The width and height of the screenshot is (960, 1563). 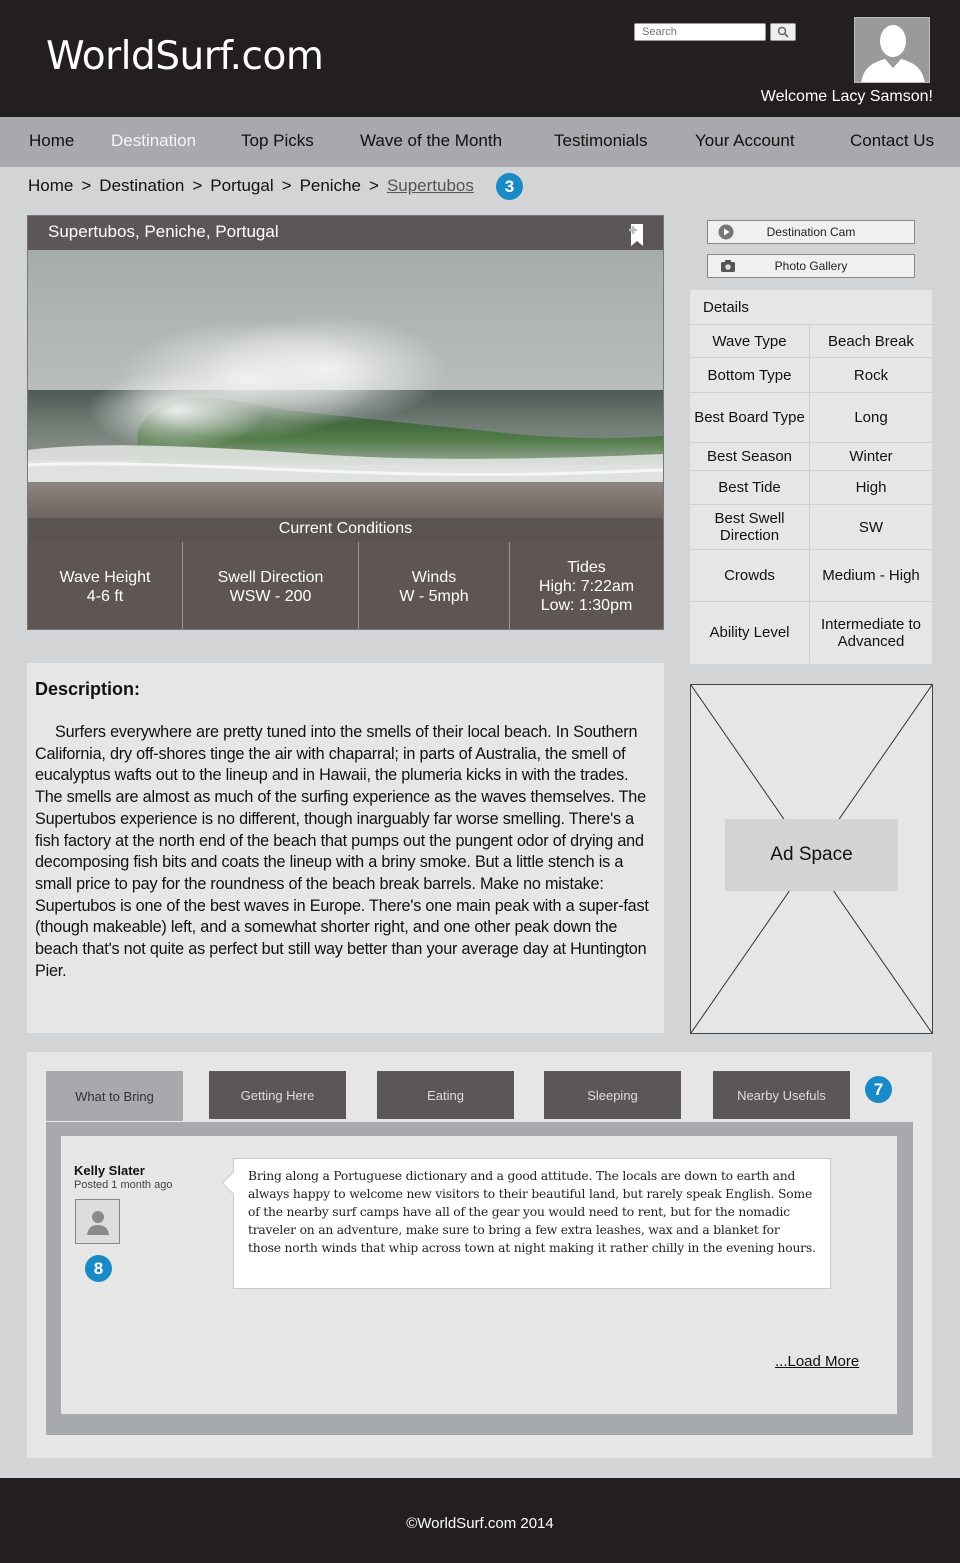 What do you see at coordinates (586, 605) in the screenshot?
I see `condition-value-2: Low: 1:30pm` at bounding box center [586, 605].